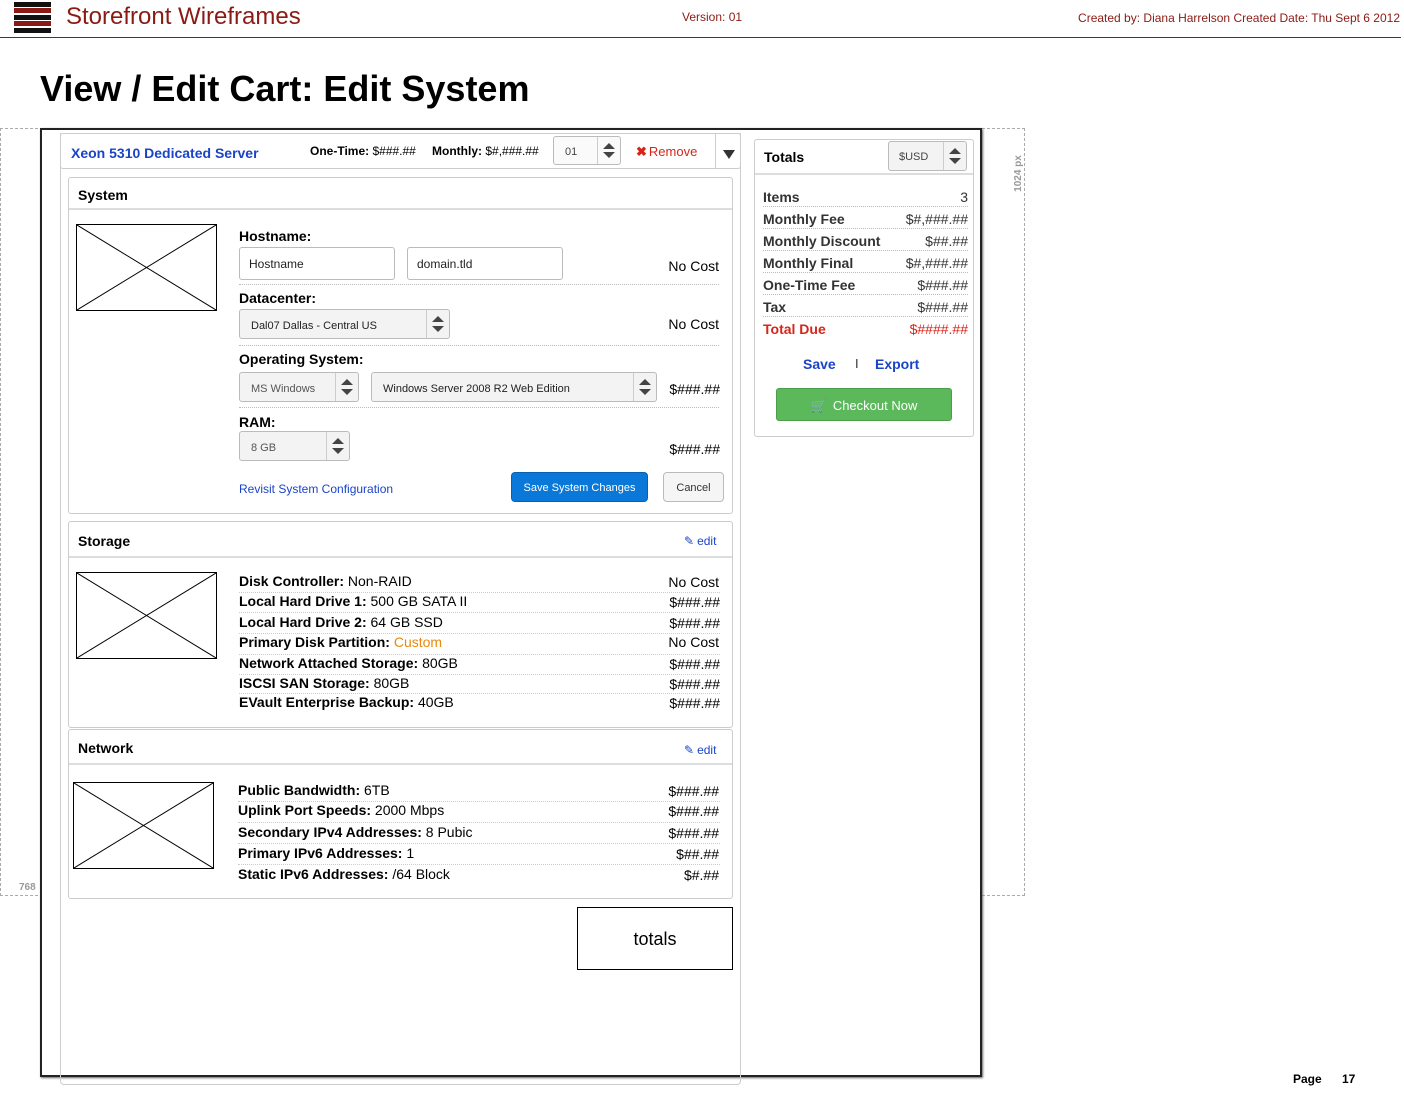 The image size is (1404, 1093). Describe the element at coordinates (818, 405) in the screenshot. I see `cart-icon: 🛒` at that location.